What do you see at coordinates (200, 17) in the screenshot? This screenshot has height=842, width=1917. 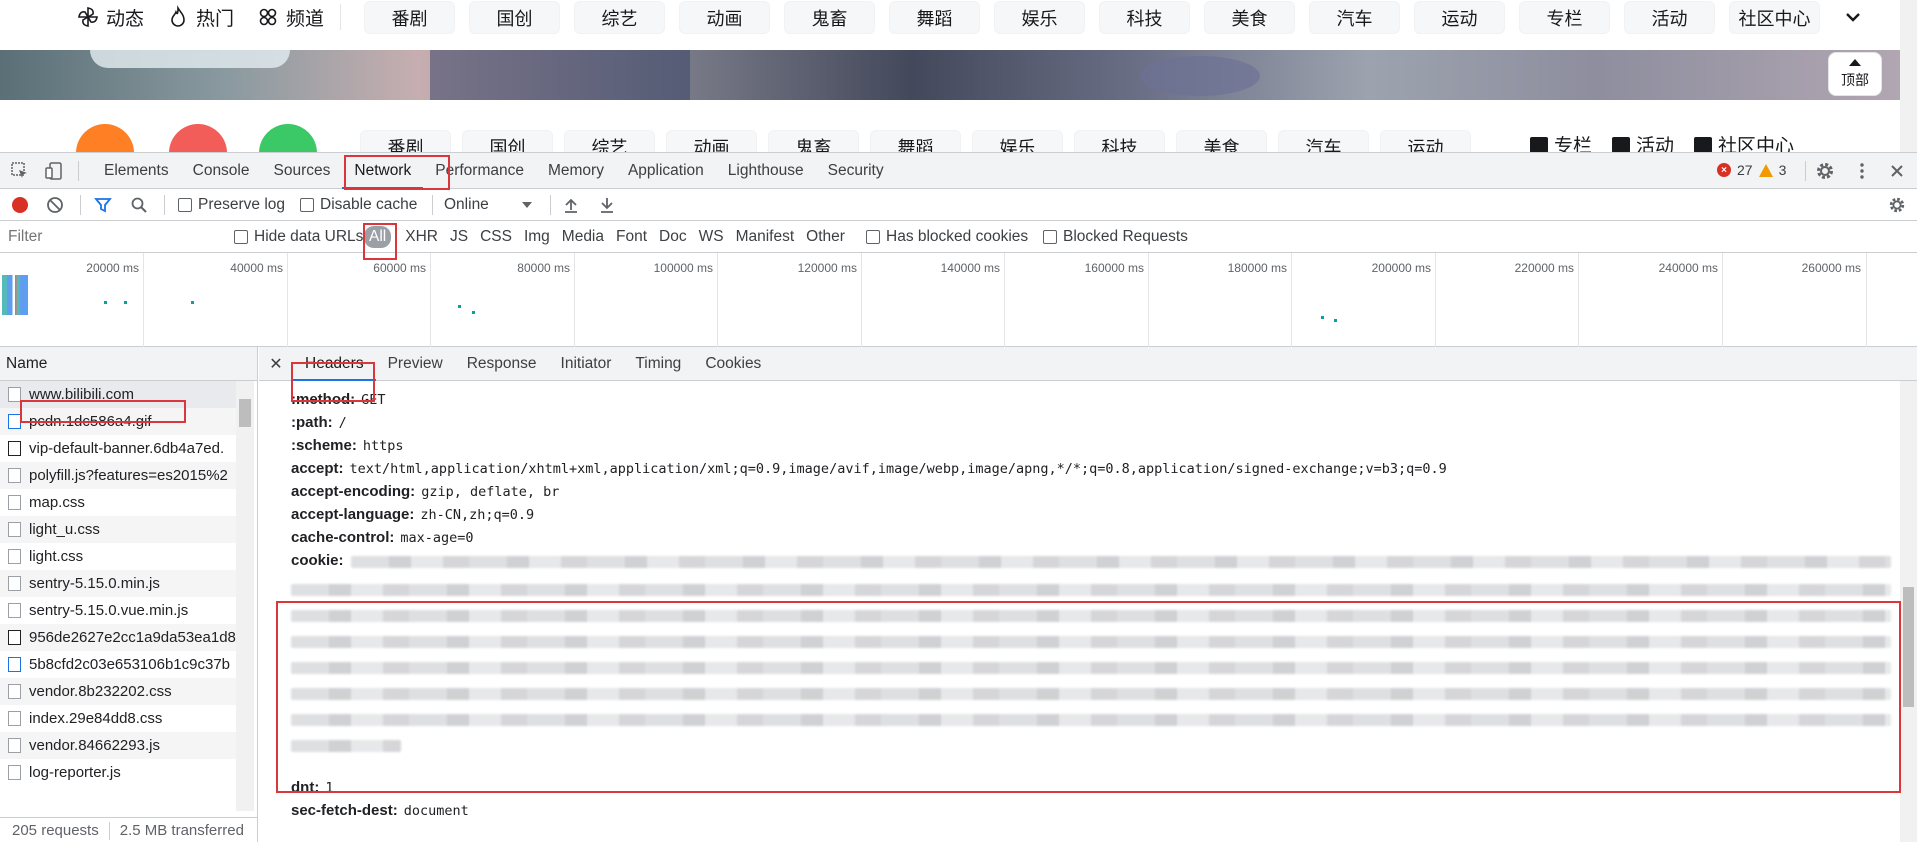 I see `nav-hot: 热门` at bounding box center [200, 17].